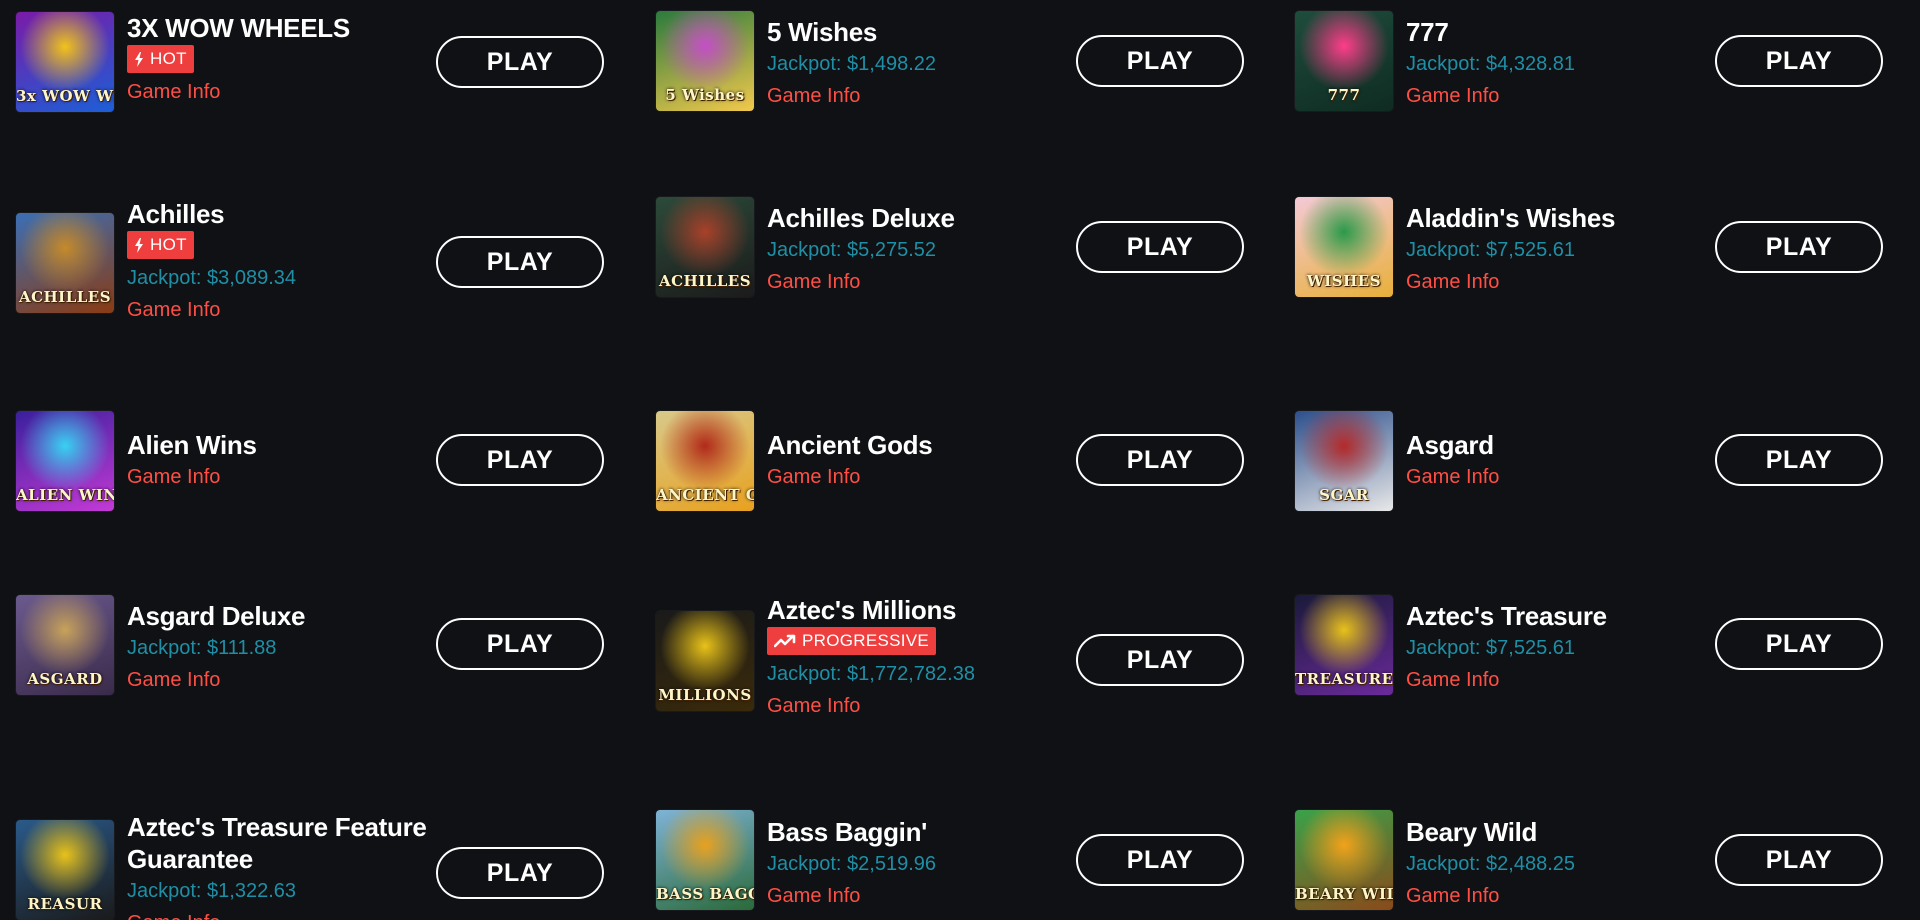 This screenshot has width=1920, height=920. What do you see at coordinates (705, 461) in the screenshot?
I see `game-thumbnail: ANCIENT GODS` at bounding box center [705, 461].